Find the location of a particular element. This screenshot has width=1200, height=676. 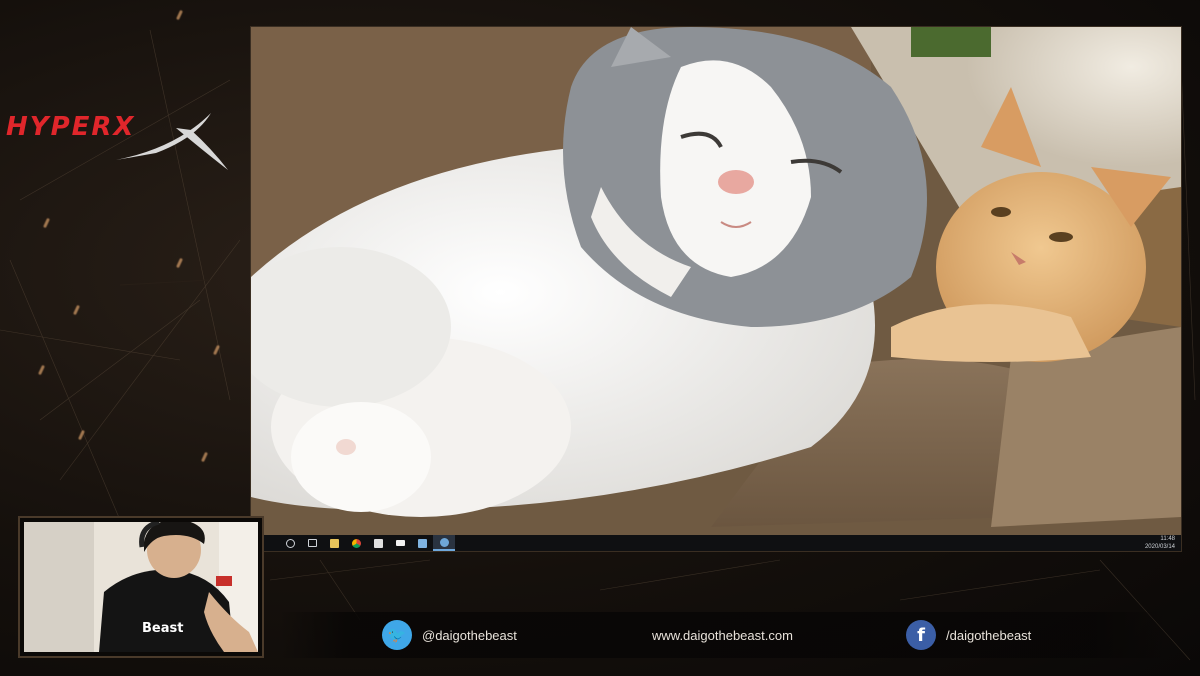

webcam-image: Beast is located at coordinates (141, 587).